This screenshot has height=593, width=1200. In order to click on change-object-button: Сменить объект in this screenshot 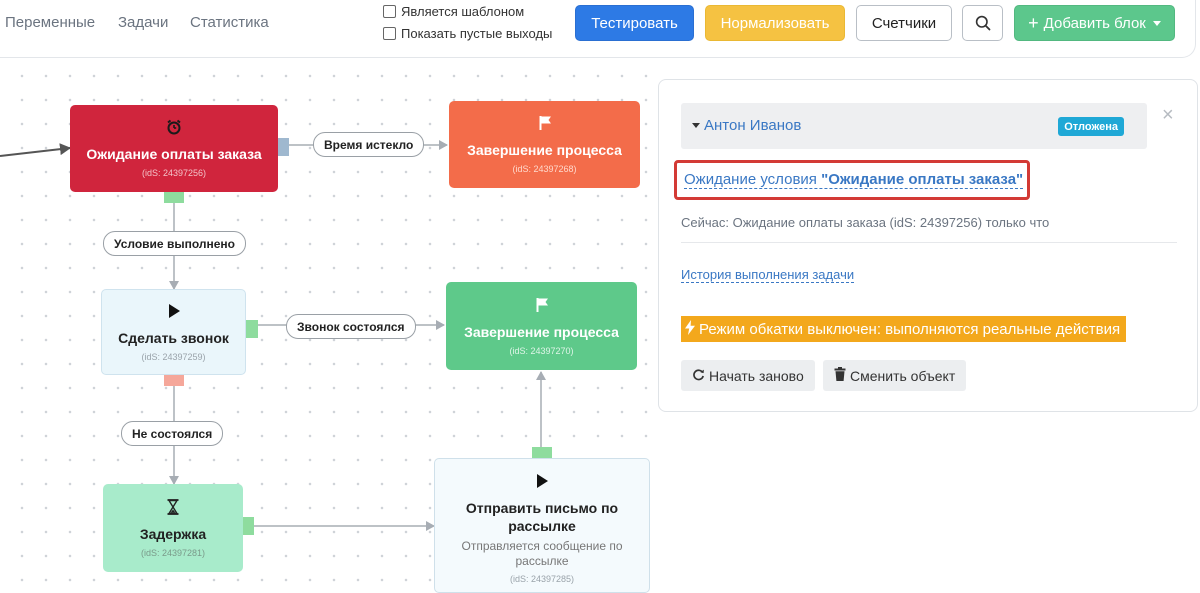, I will do `click(895, 375)`.